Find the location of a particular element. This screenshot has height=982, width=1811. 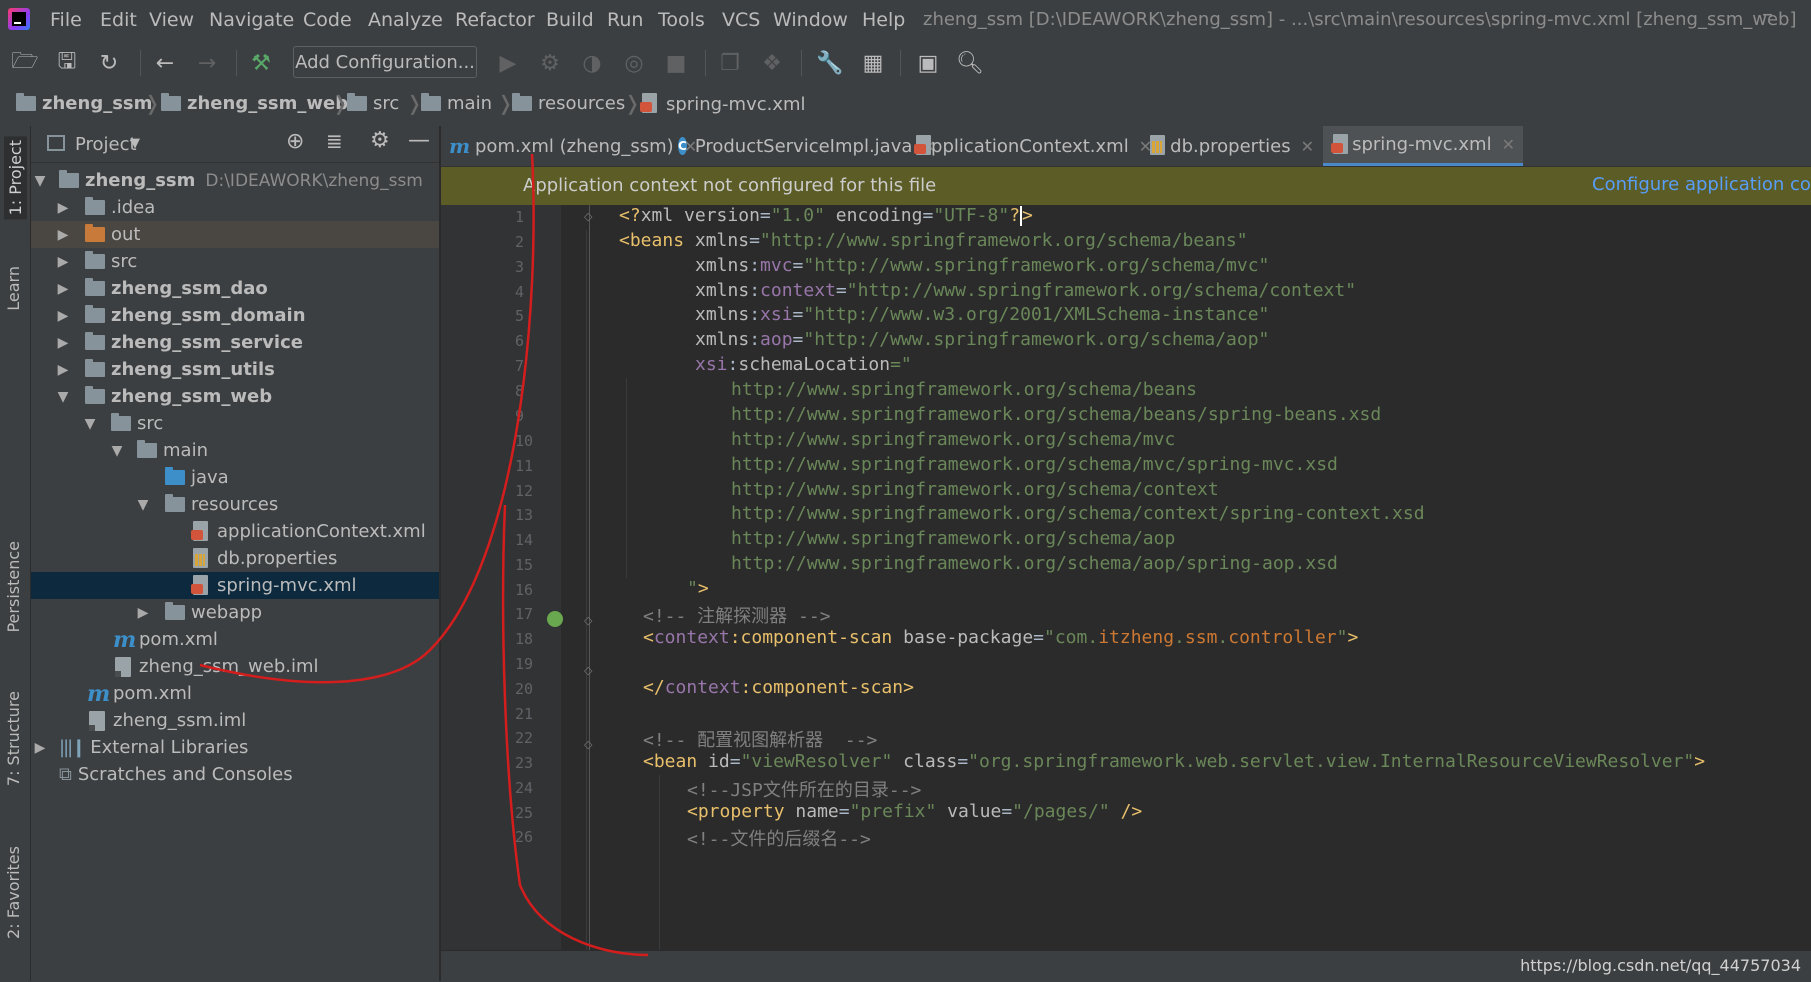

attach-icon: ❐ is located at coordinates (730, 63).